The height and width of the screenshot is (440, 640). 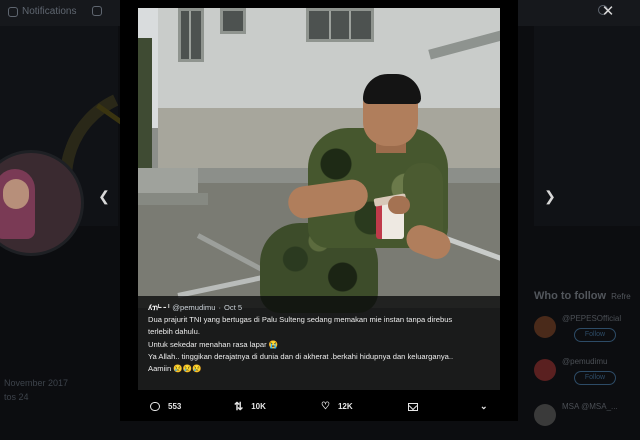 I want to click on bell-icon, so click(x=13, y=11).